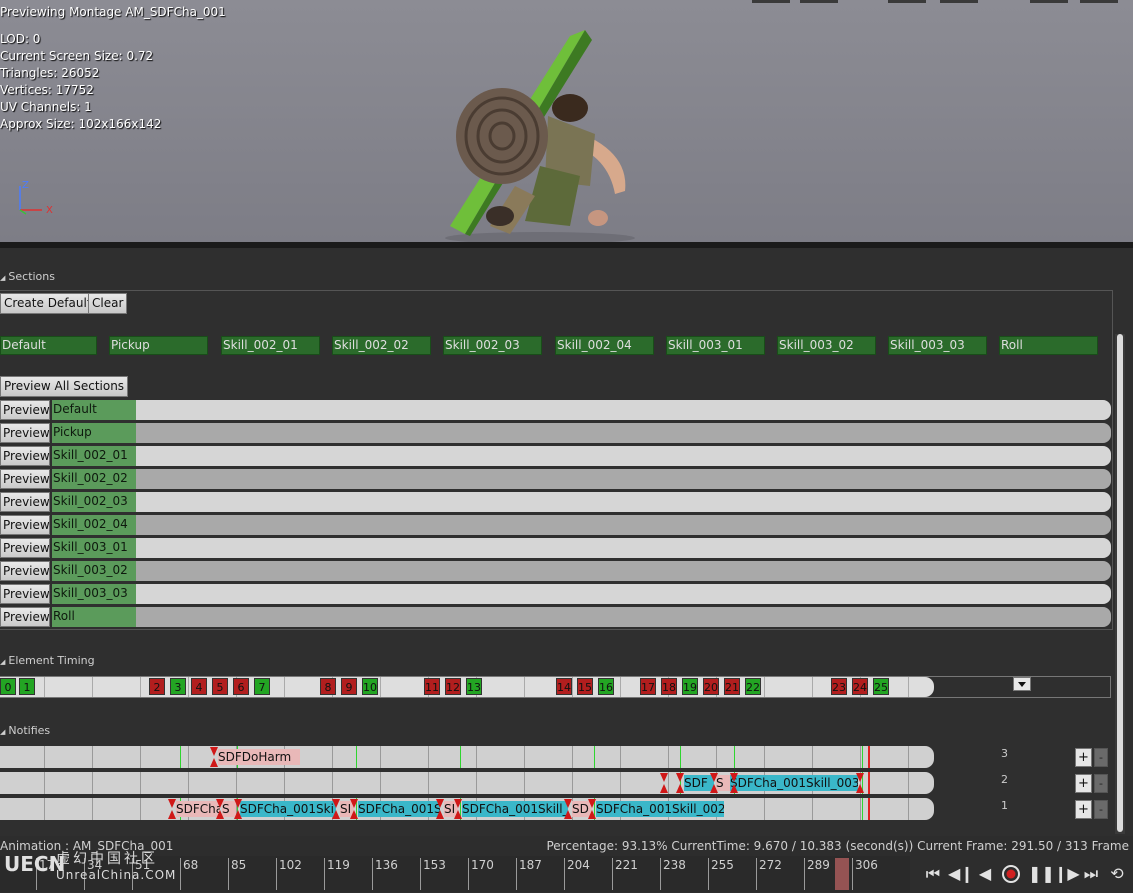  I want to click on section-tag-skill-003-02: Skill_003_02, so click(826, 345).